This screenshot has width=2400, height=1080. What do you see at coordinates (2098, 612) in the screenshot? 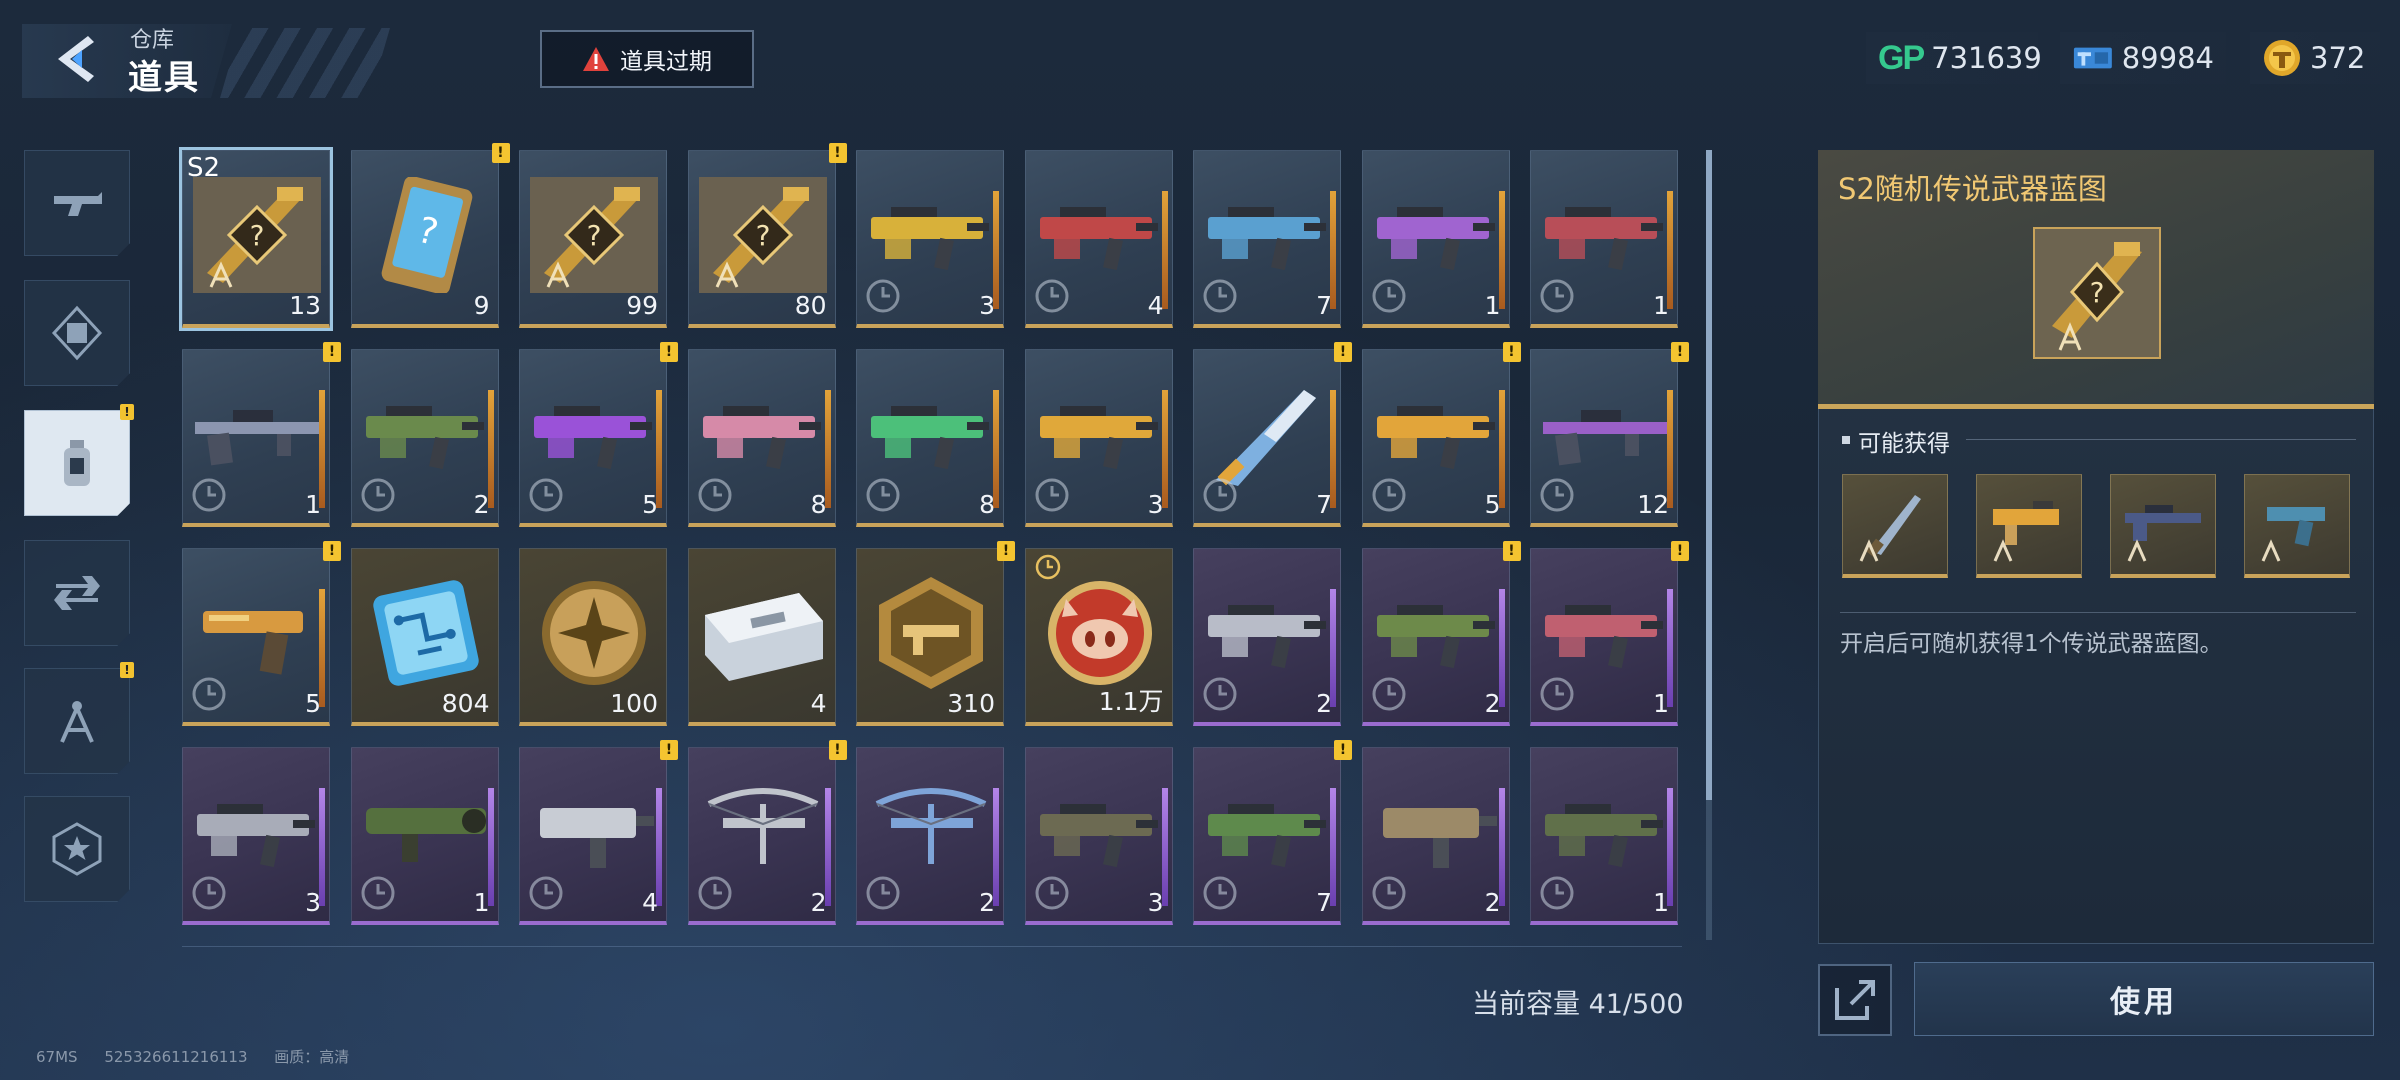
I see `description-divider` at bounding box center [2098, 612].